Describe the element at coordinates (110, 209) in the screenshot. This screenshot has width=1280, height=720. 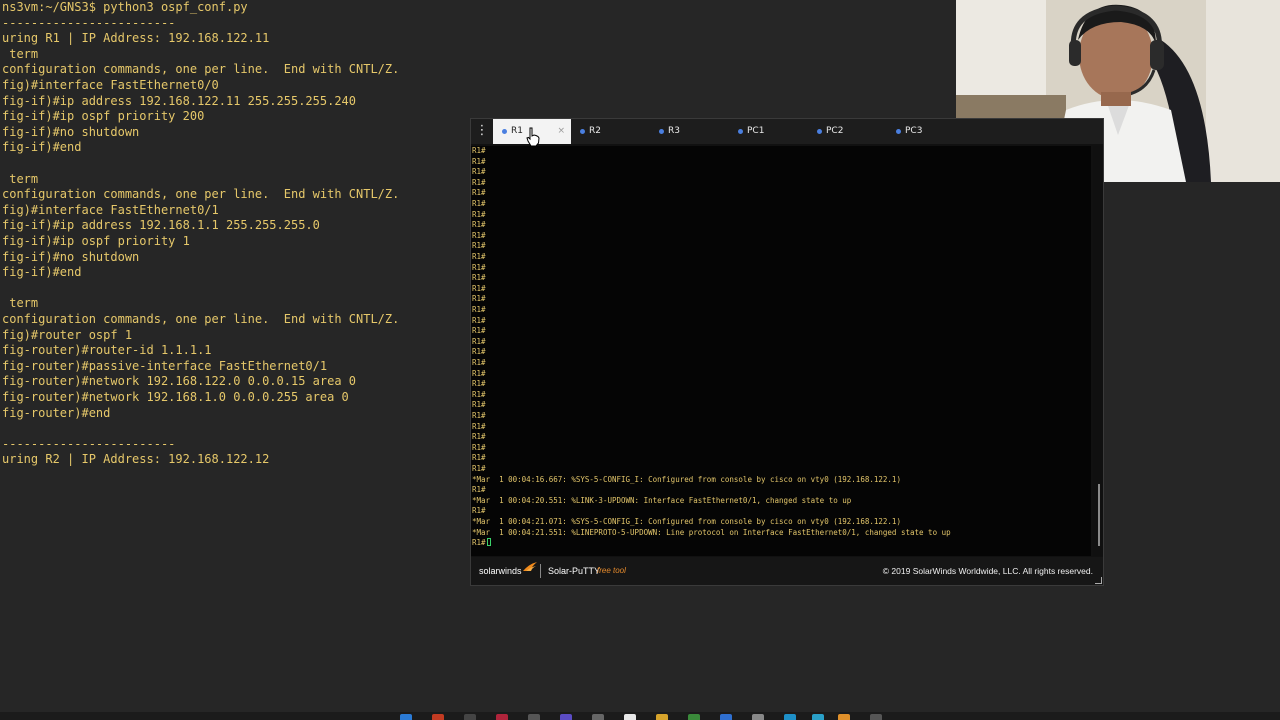
I see `terminal-line: fig)#interface FastEthernet0/1` at that location.